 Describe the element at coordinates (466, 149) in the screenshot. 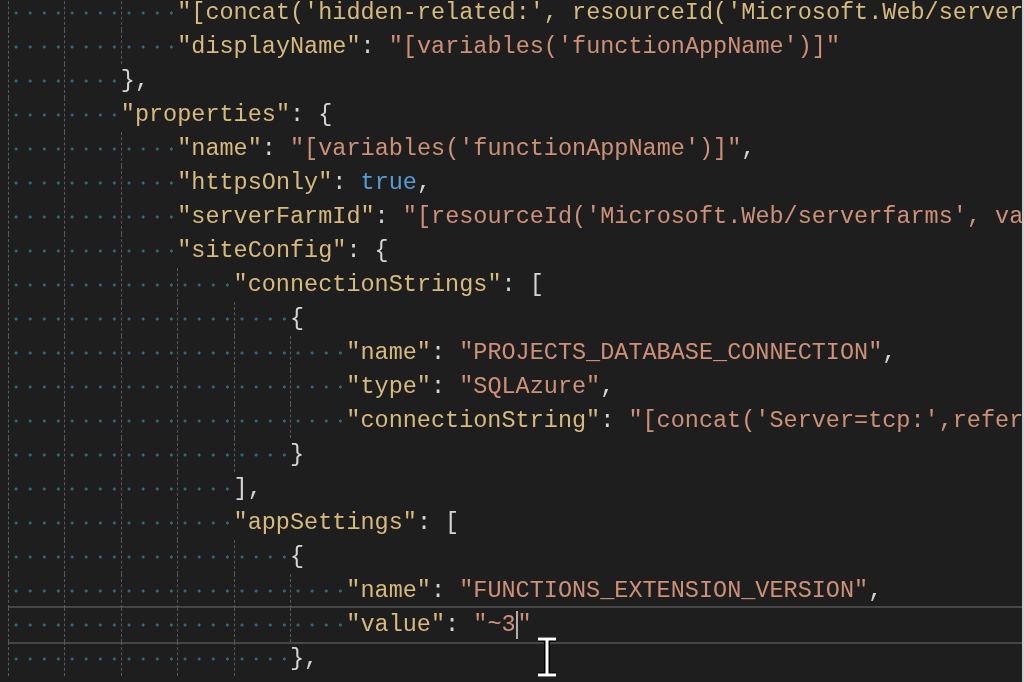

I see `code-line: "name": "[variables('functionAppName')]",` at that location.